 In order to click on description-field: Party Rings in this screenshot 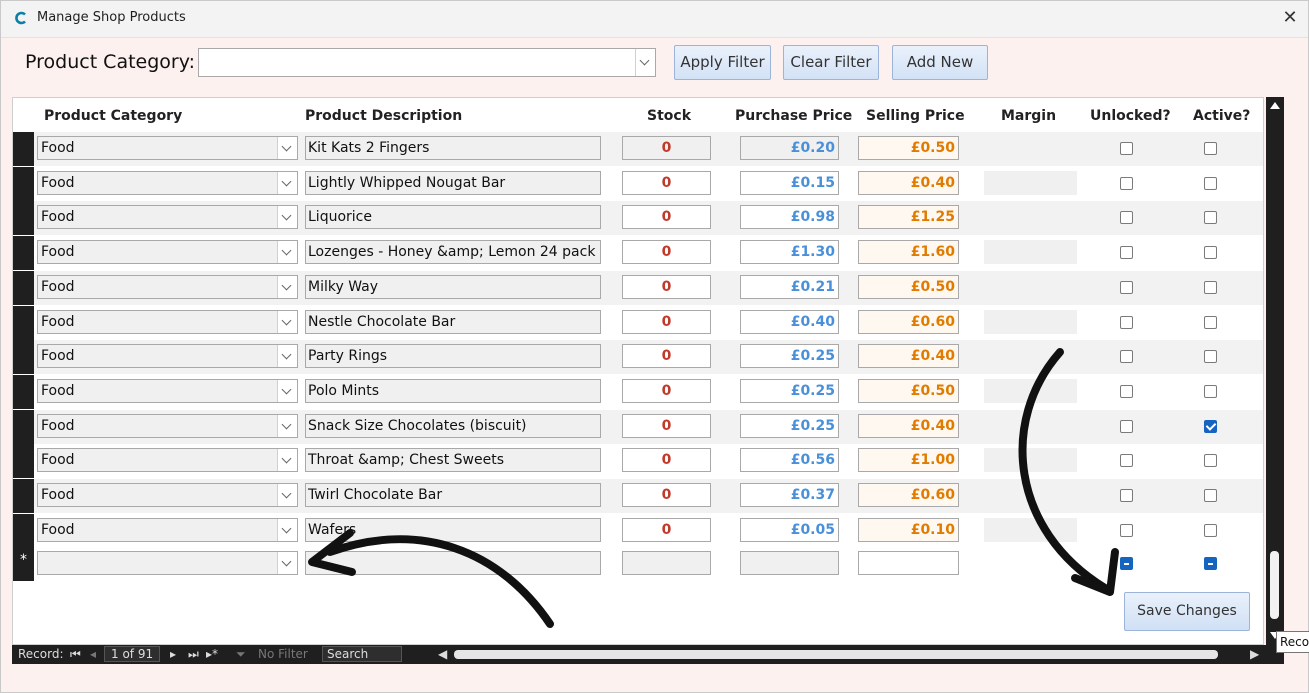, I will do `click(453, 356)`.